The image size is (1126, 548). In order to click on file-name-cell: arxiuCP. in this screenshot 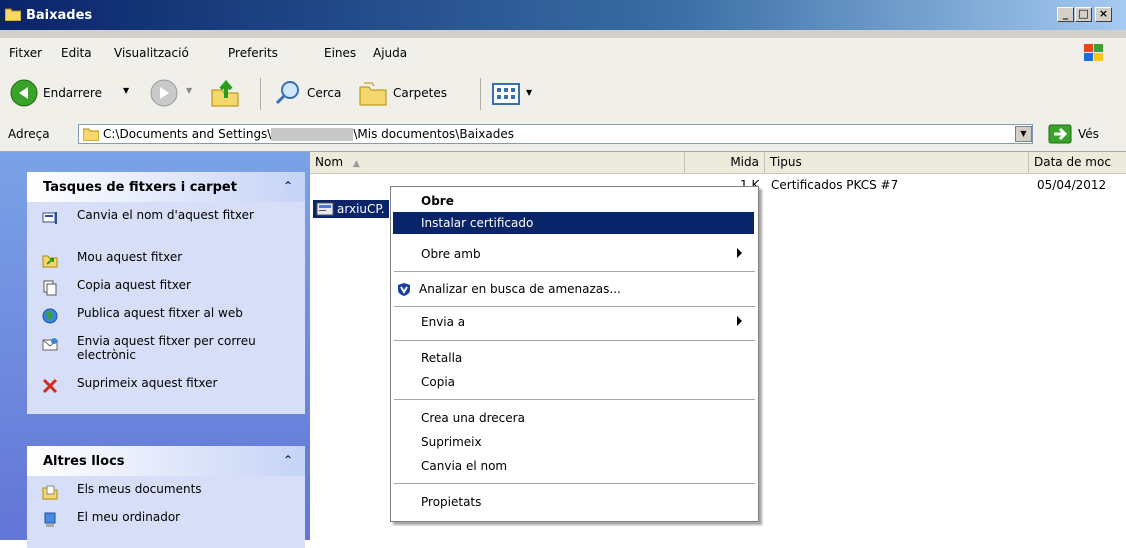, I will do `click(351, 209)`.